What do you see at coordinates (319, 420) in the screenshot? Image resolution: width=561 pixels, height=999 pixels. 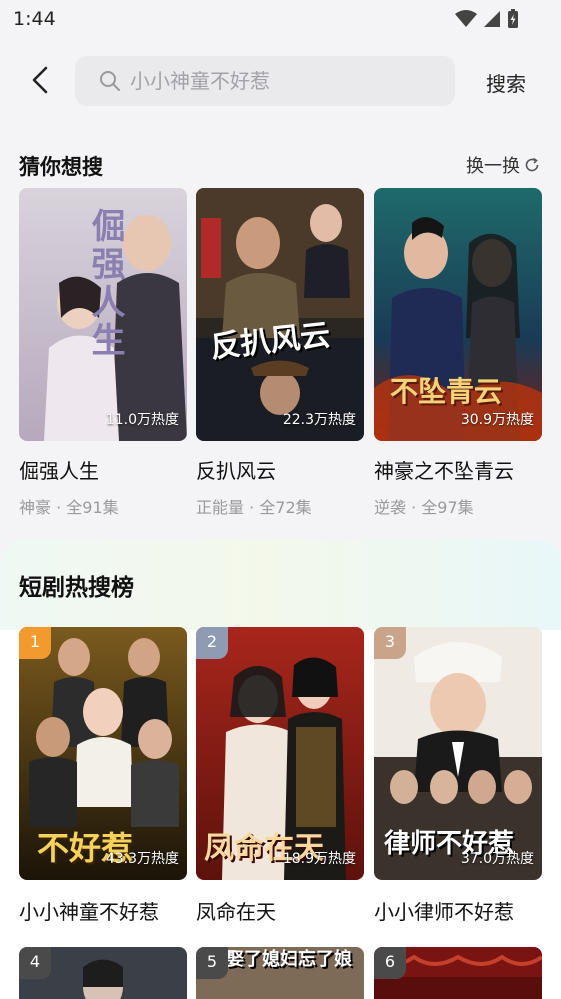 I see `heat-label: 22.3万热度` at bounding box center [319, 420].